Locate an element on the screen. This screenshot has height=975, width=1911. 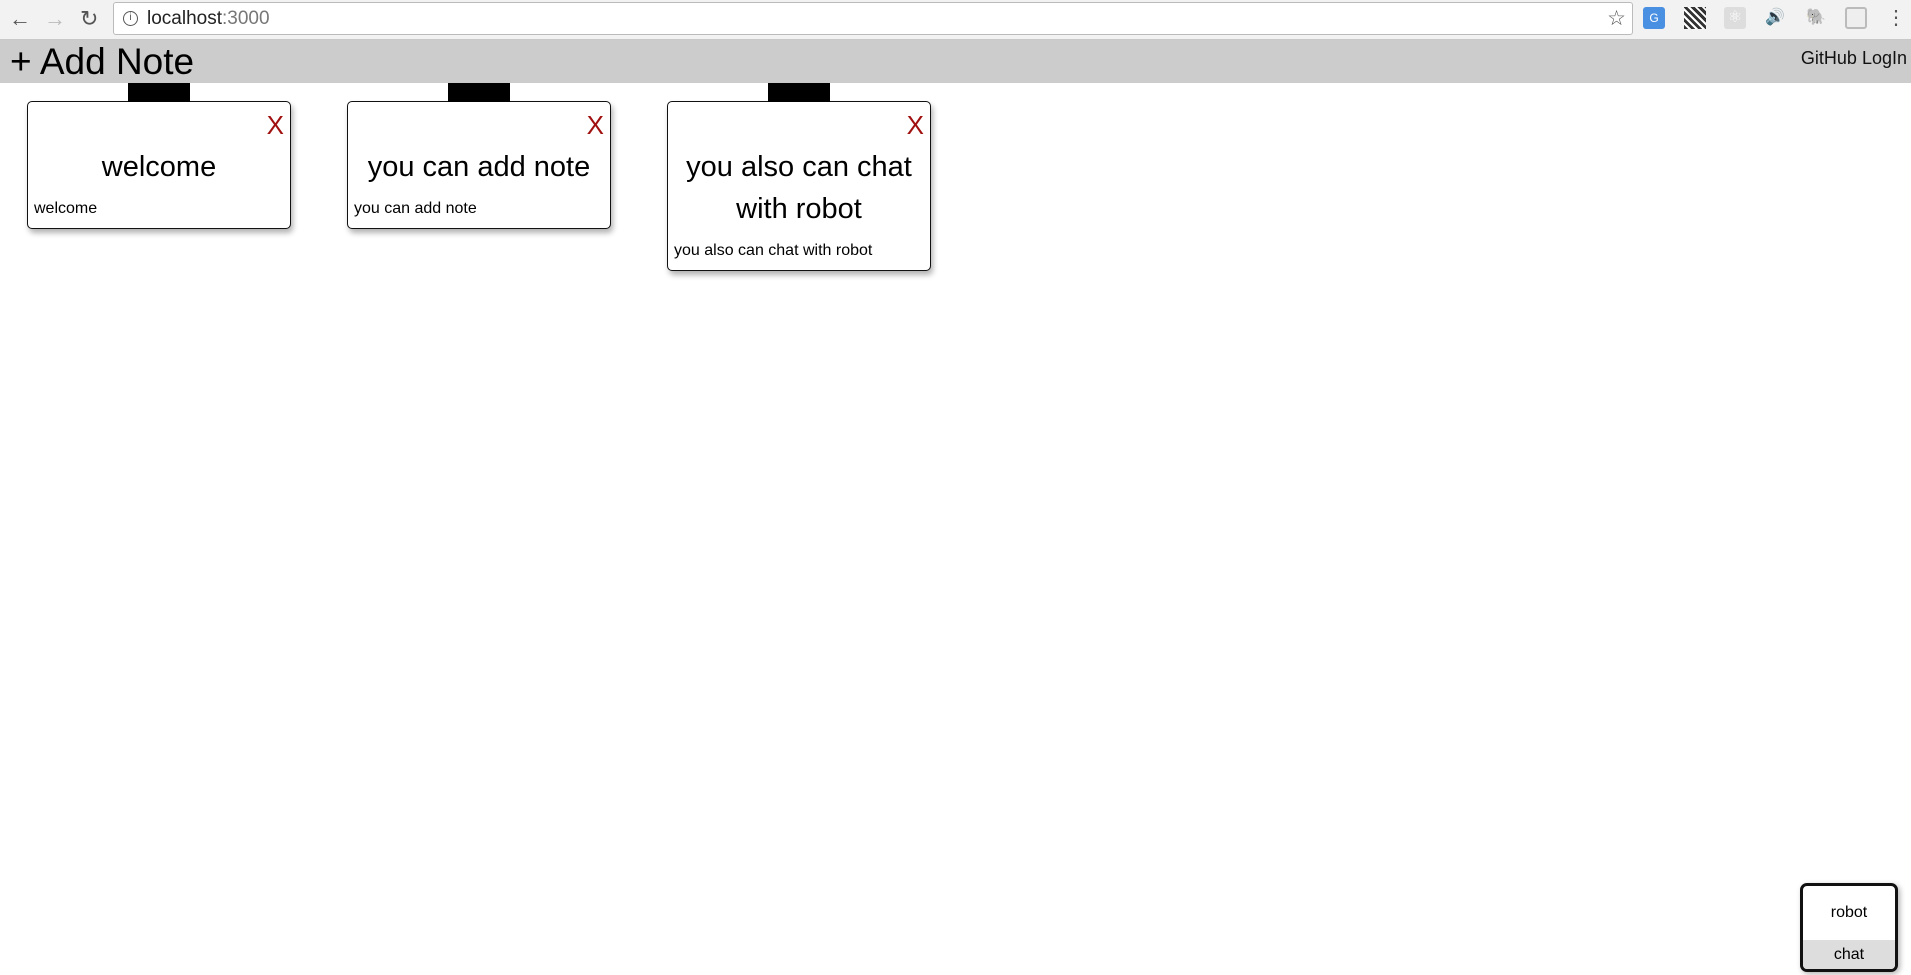
note-title: welcome is located at coordinates (159, 167).